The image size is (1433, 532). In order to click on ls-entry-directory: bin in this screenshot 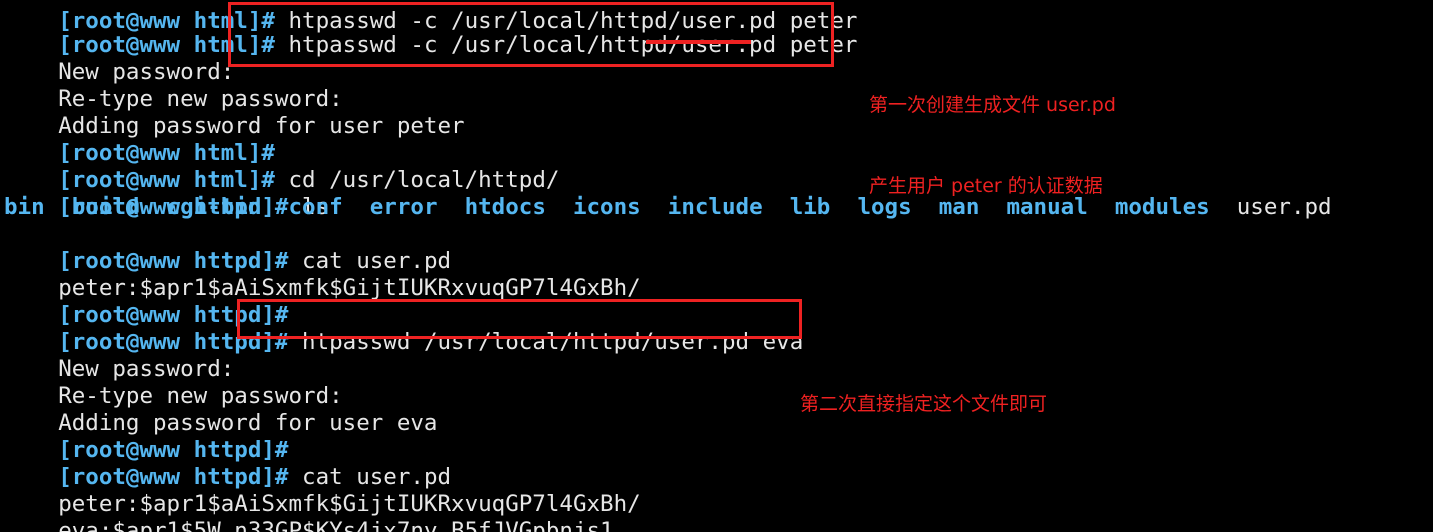, I will do `click(24, 207)`.